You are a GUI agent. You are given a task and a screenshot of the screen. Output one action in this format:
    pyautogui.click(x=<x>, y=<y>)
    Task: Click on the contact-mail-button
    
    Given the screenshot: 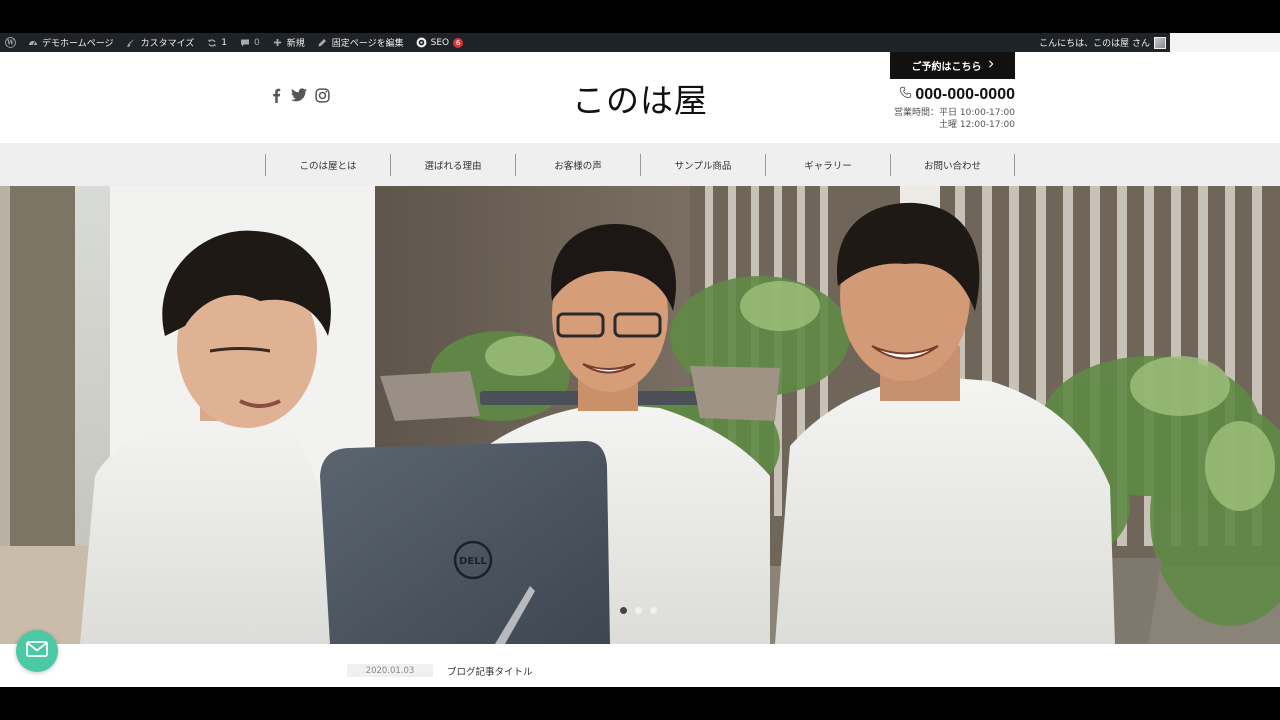 What is the action you would take?
    pyautogui.click(x=37, y=651)
    